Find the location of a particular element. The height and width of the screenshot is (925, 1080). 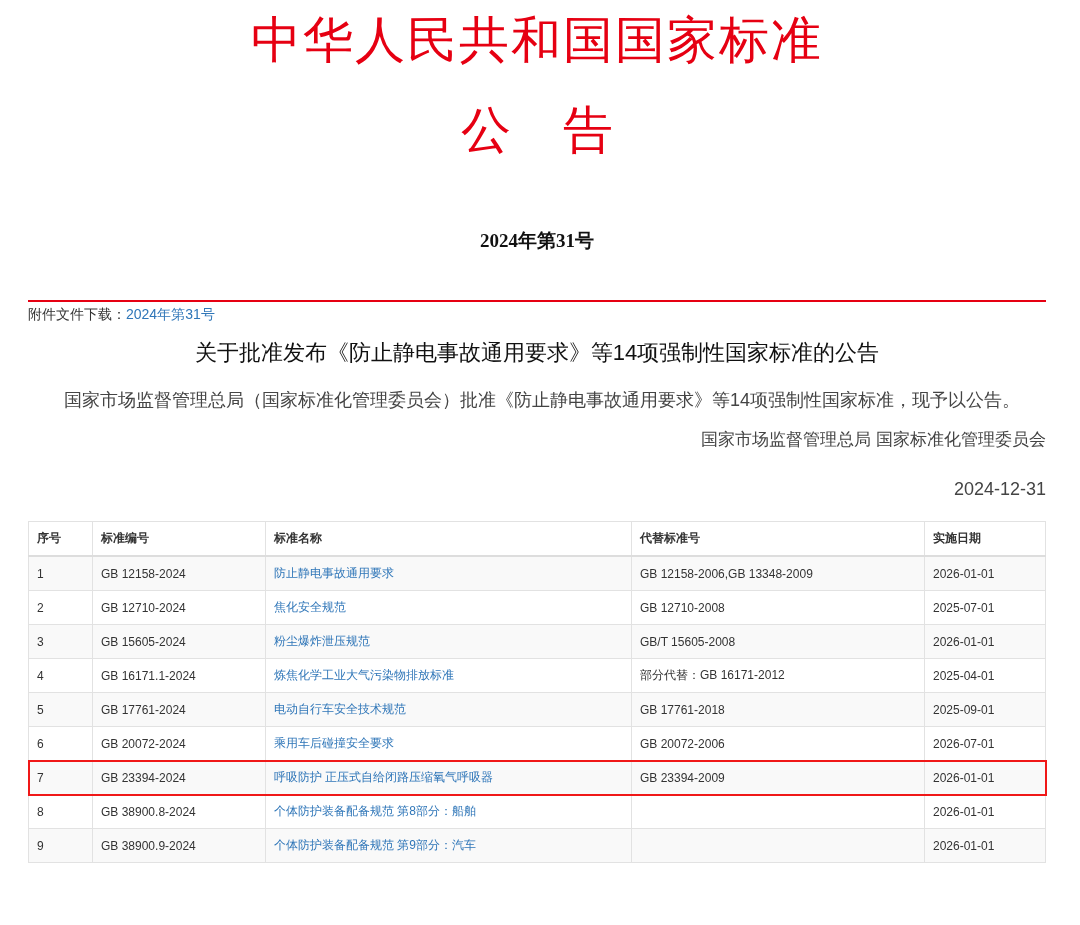

column-header: 实施日期 is located at coordinates (957, 538).